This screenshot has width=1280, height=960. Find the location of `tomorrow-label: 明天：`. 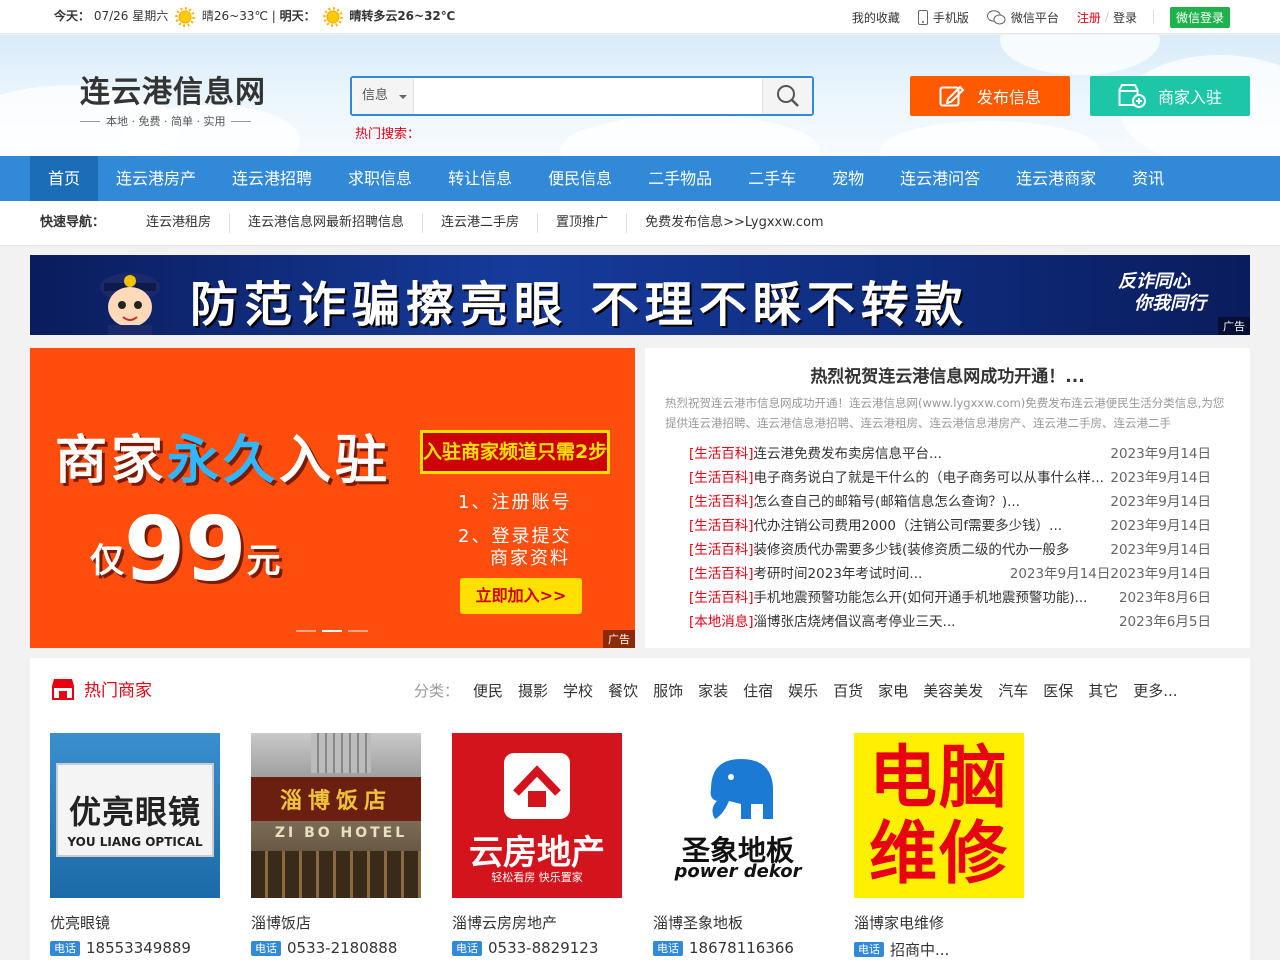

tomorrow-label: 明天： is located at coordinates (297, 16).